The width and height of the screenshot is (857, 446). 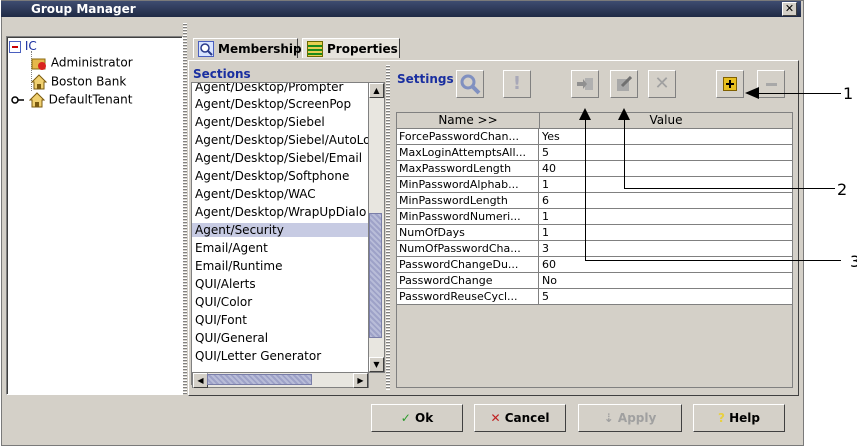 I want to click on help-label: Help, so click(x=745, y=418).